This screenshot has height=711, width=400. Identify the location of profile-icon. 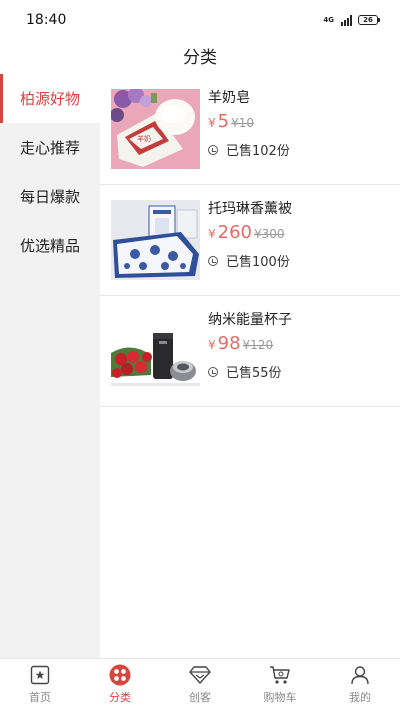
(360, 675).